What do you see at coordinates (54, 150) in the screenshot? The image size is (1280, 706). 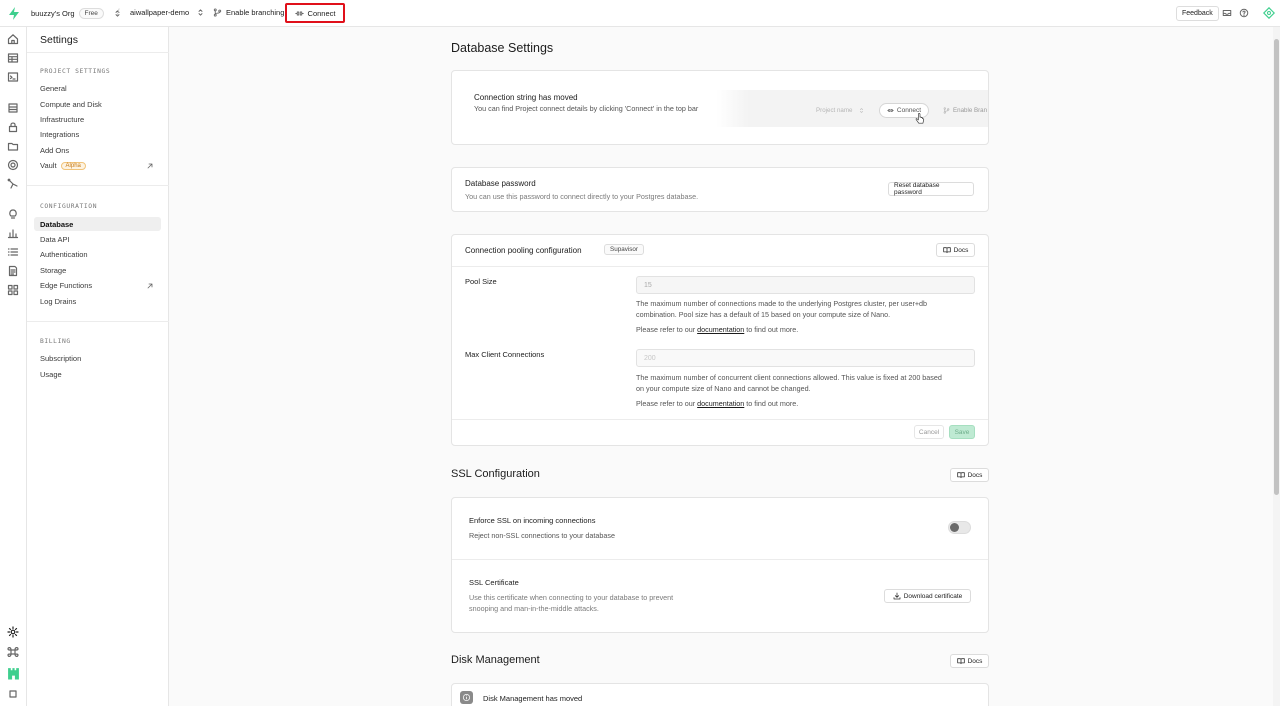 I see `sidebar-item-add-ons: Add Ons` at bounding box center [54, 150].